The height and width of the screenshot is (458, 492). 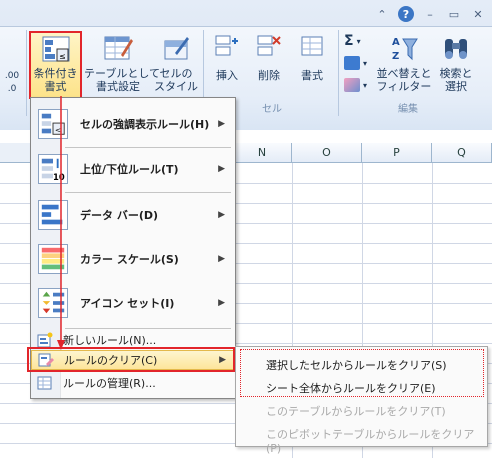 I want to click on find-select-button: 検索と 選択, so click(x=456, y=62).